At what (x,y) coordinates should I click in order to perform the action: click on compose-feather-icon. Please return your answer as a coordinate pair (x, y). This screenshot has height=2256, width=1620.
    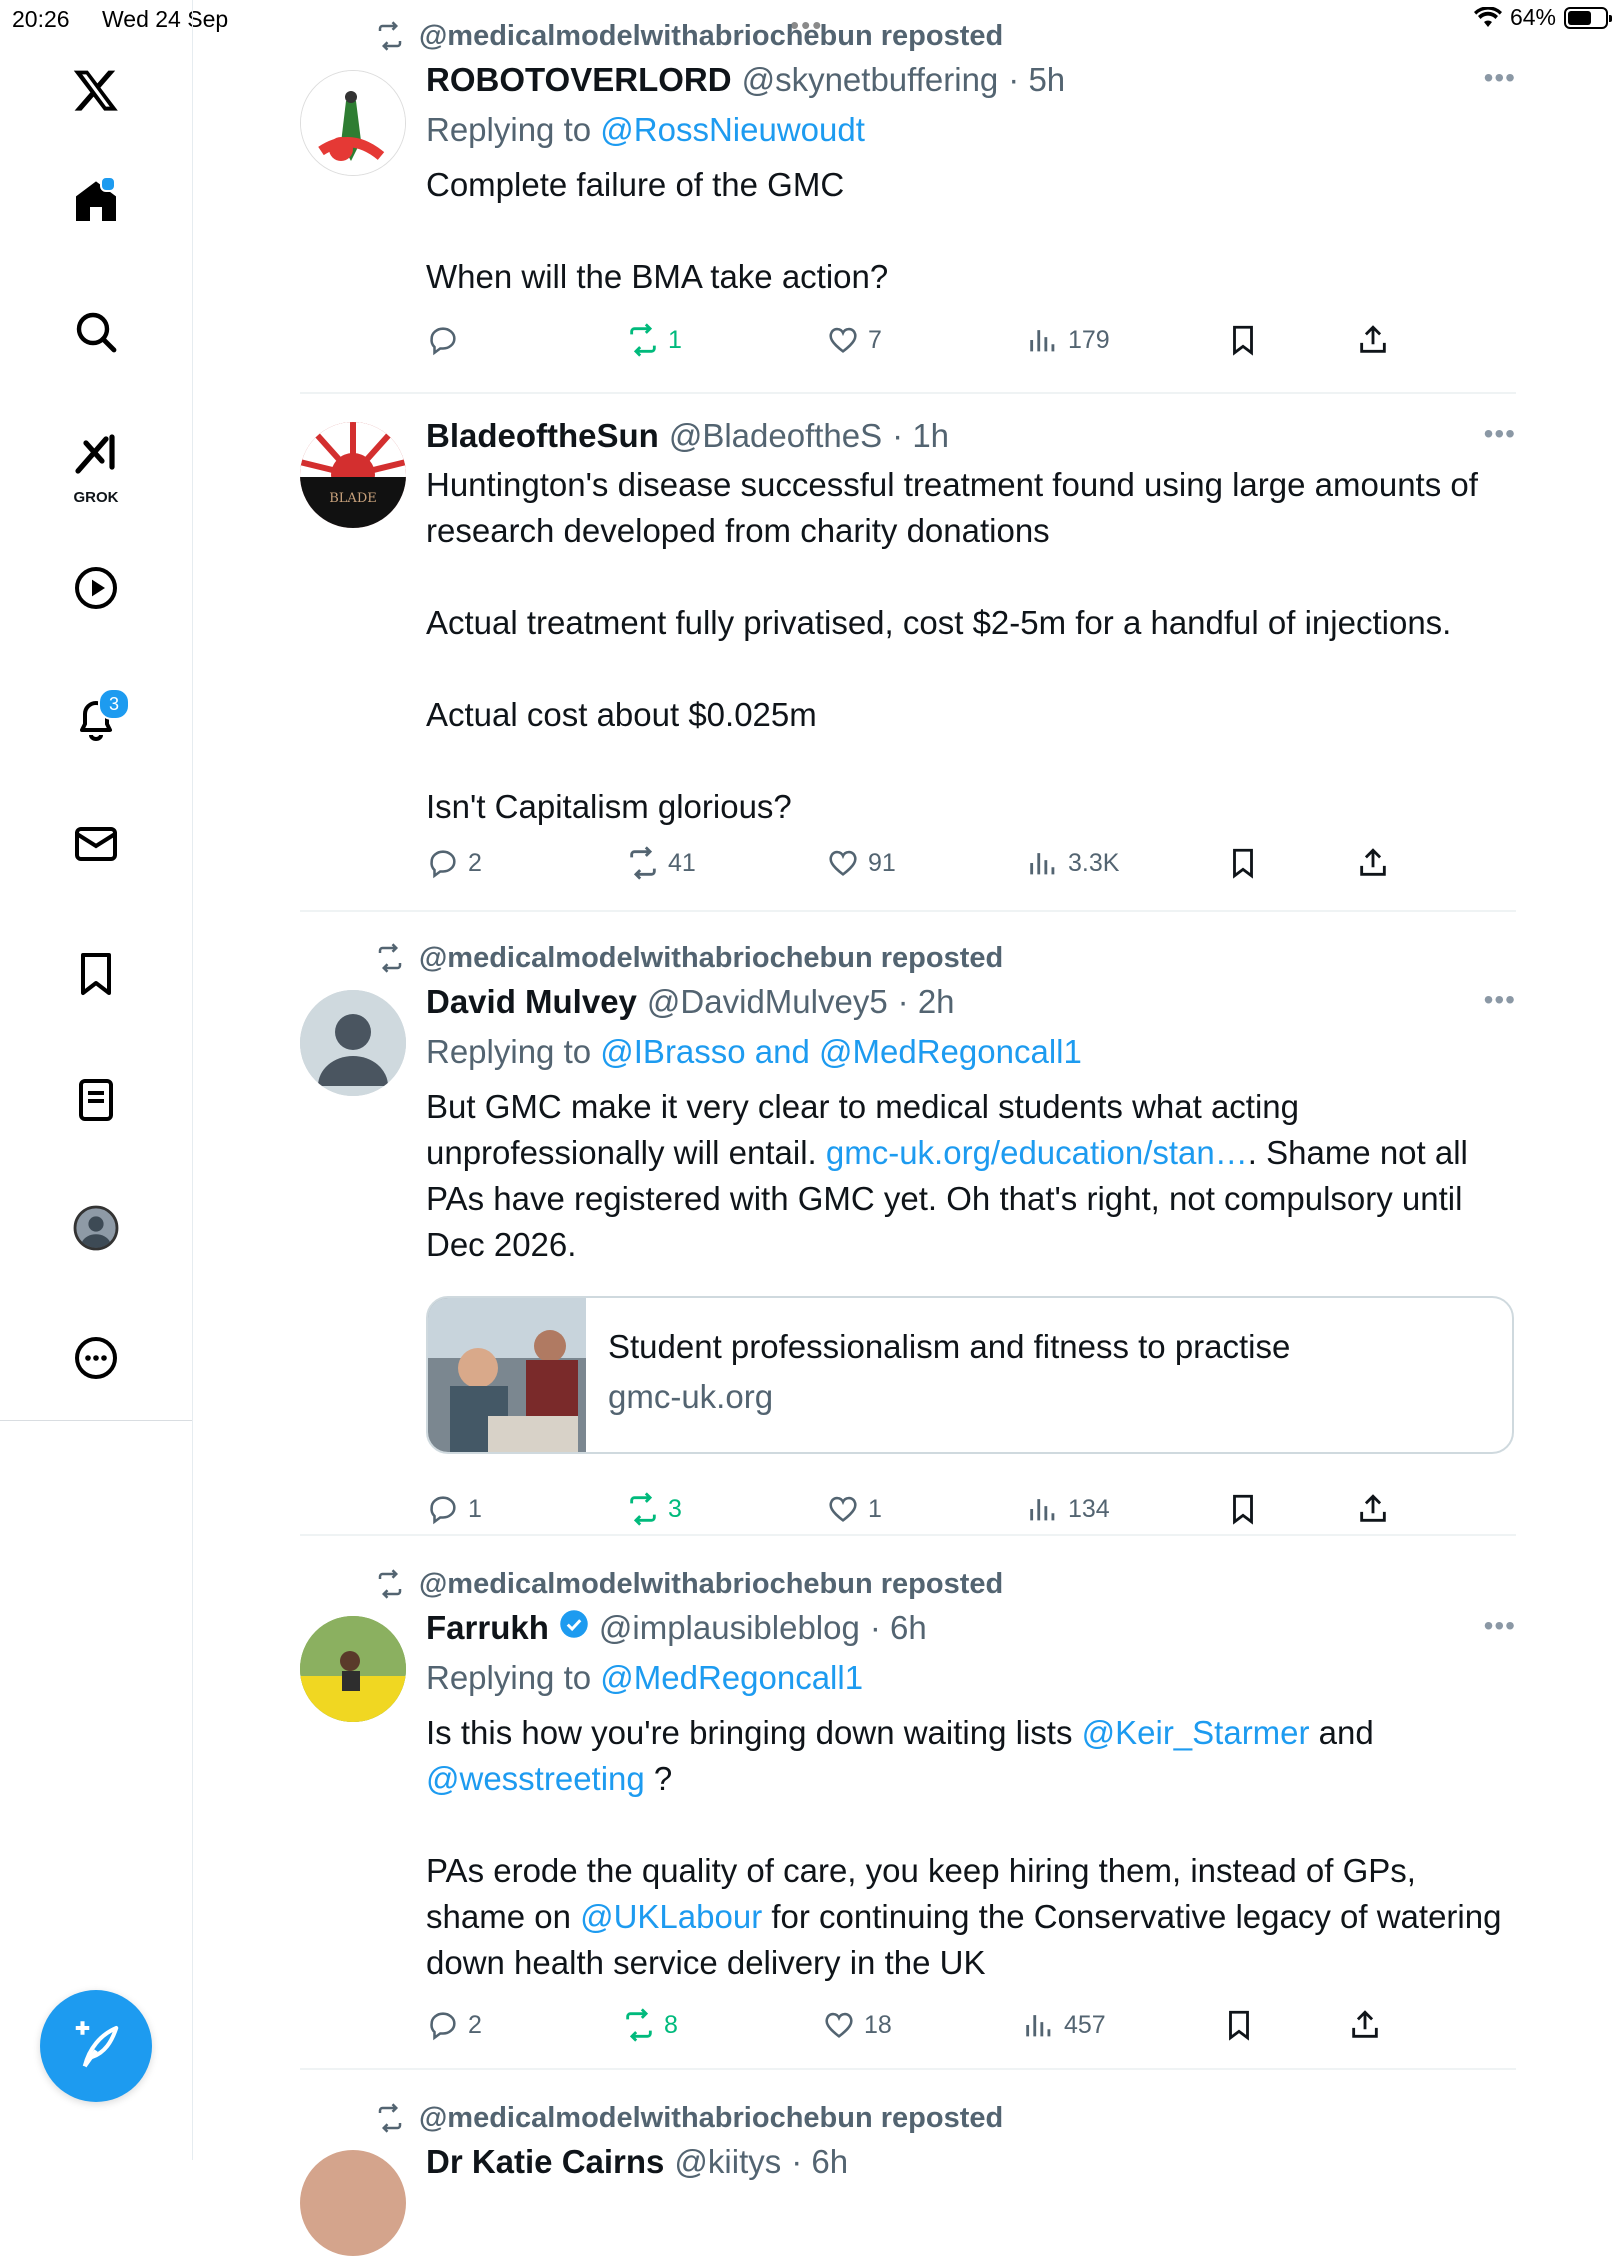
    Looking at the image, I should click on (97, 2044).